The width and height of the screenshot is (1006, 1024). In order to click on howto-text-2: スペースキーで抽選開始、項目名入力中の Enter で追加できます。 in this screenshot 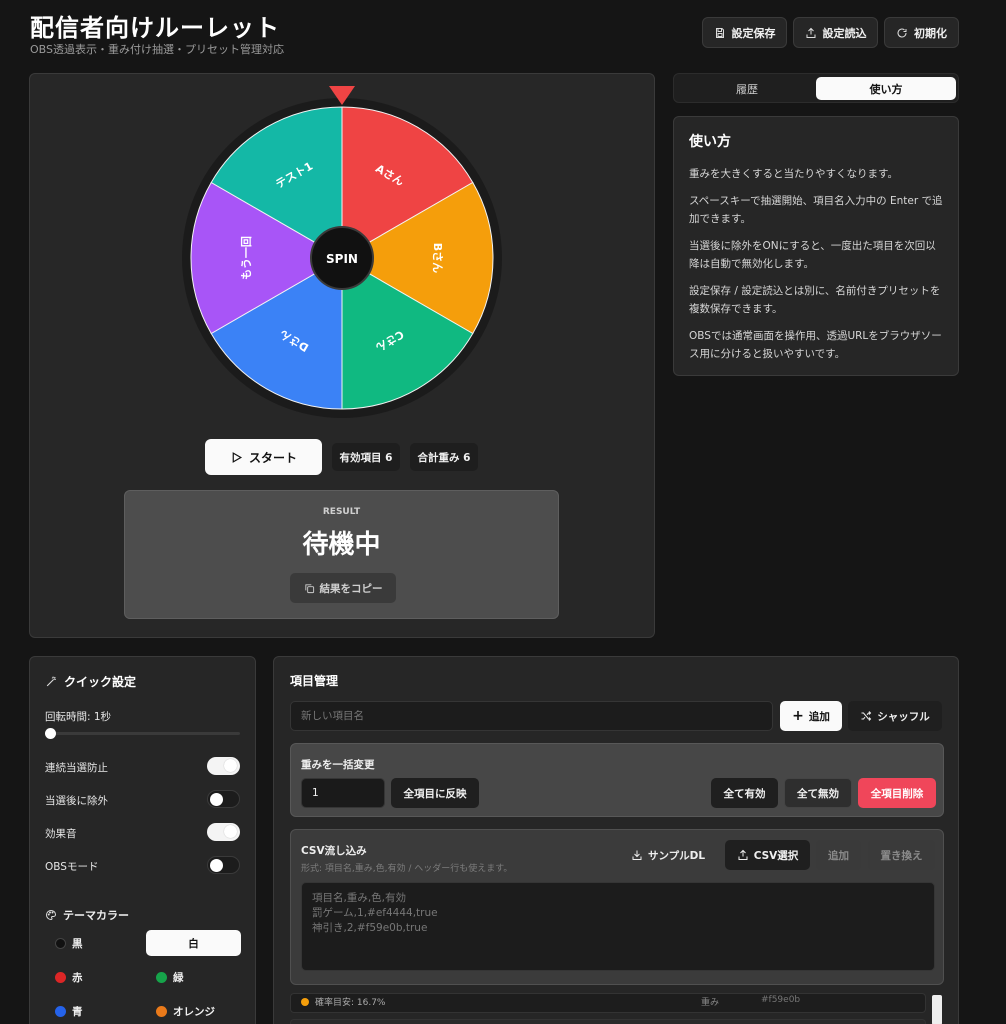, I will do `click(816, 210)`.